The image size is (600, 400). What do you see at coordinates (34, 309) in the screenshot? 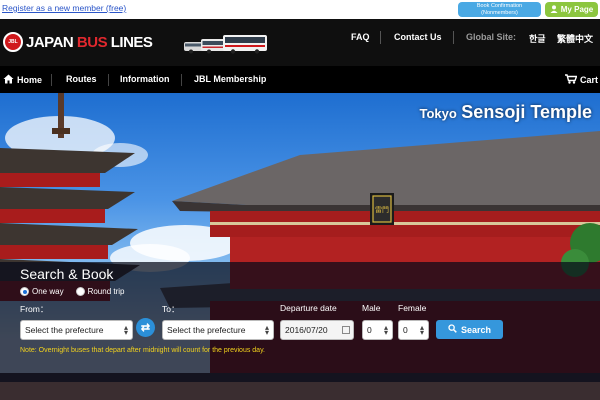
I see `from-label: From：` at bounding box center [34, 309].